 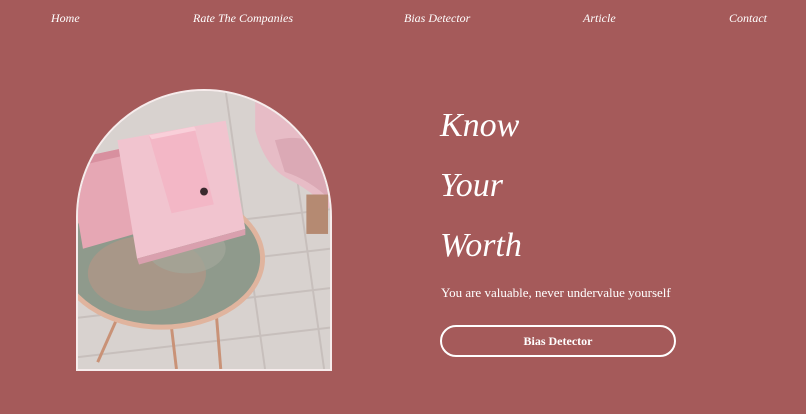 What do you see at coordinates (437, 18) in the screenshot?
I see `nav-link-bias-detector: Bias Detector` at bounding box center [437, 18].